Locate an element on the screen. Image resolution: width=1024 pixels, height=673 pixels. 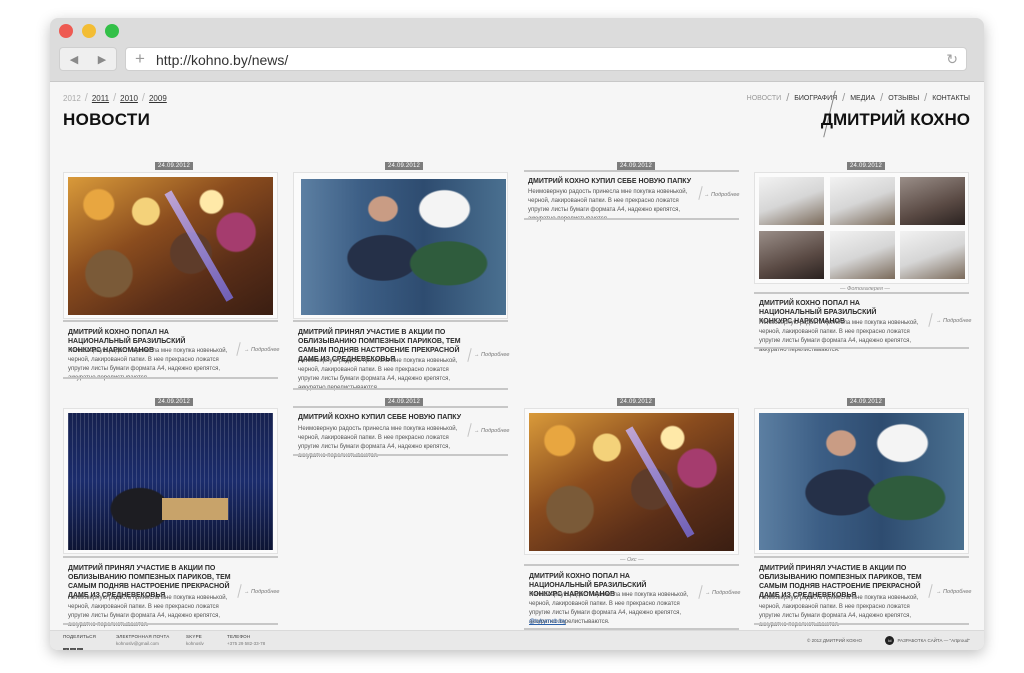
year-filter: 2012 / 2011 / 2010 / 2009 is located at coordinates (115, 98).